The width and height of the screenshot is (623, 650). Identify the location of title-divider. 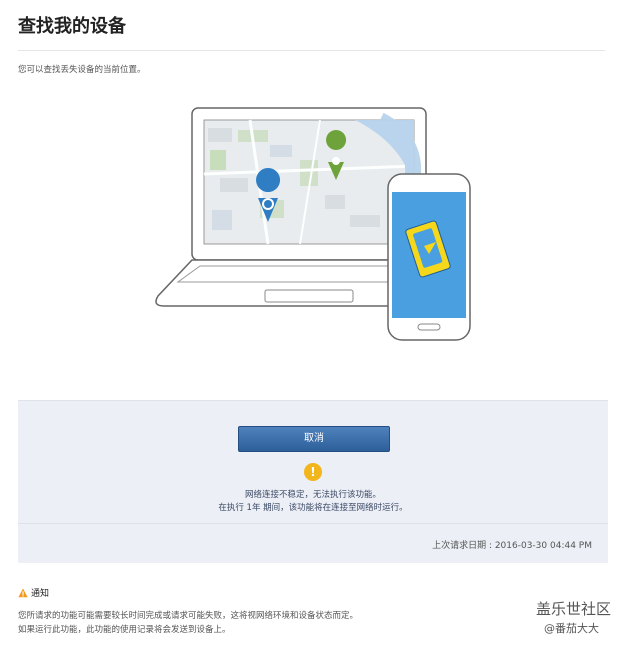
(311, 50).